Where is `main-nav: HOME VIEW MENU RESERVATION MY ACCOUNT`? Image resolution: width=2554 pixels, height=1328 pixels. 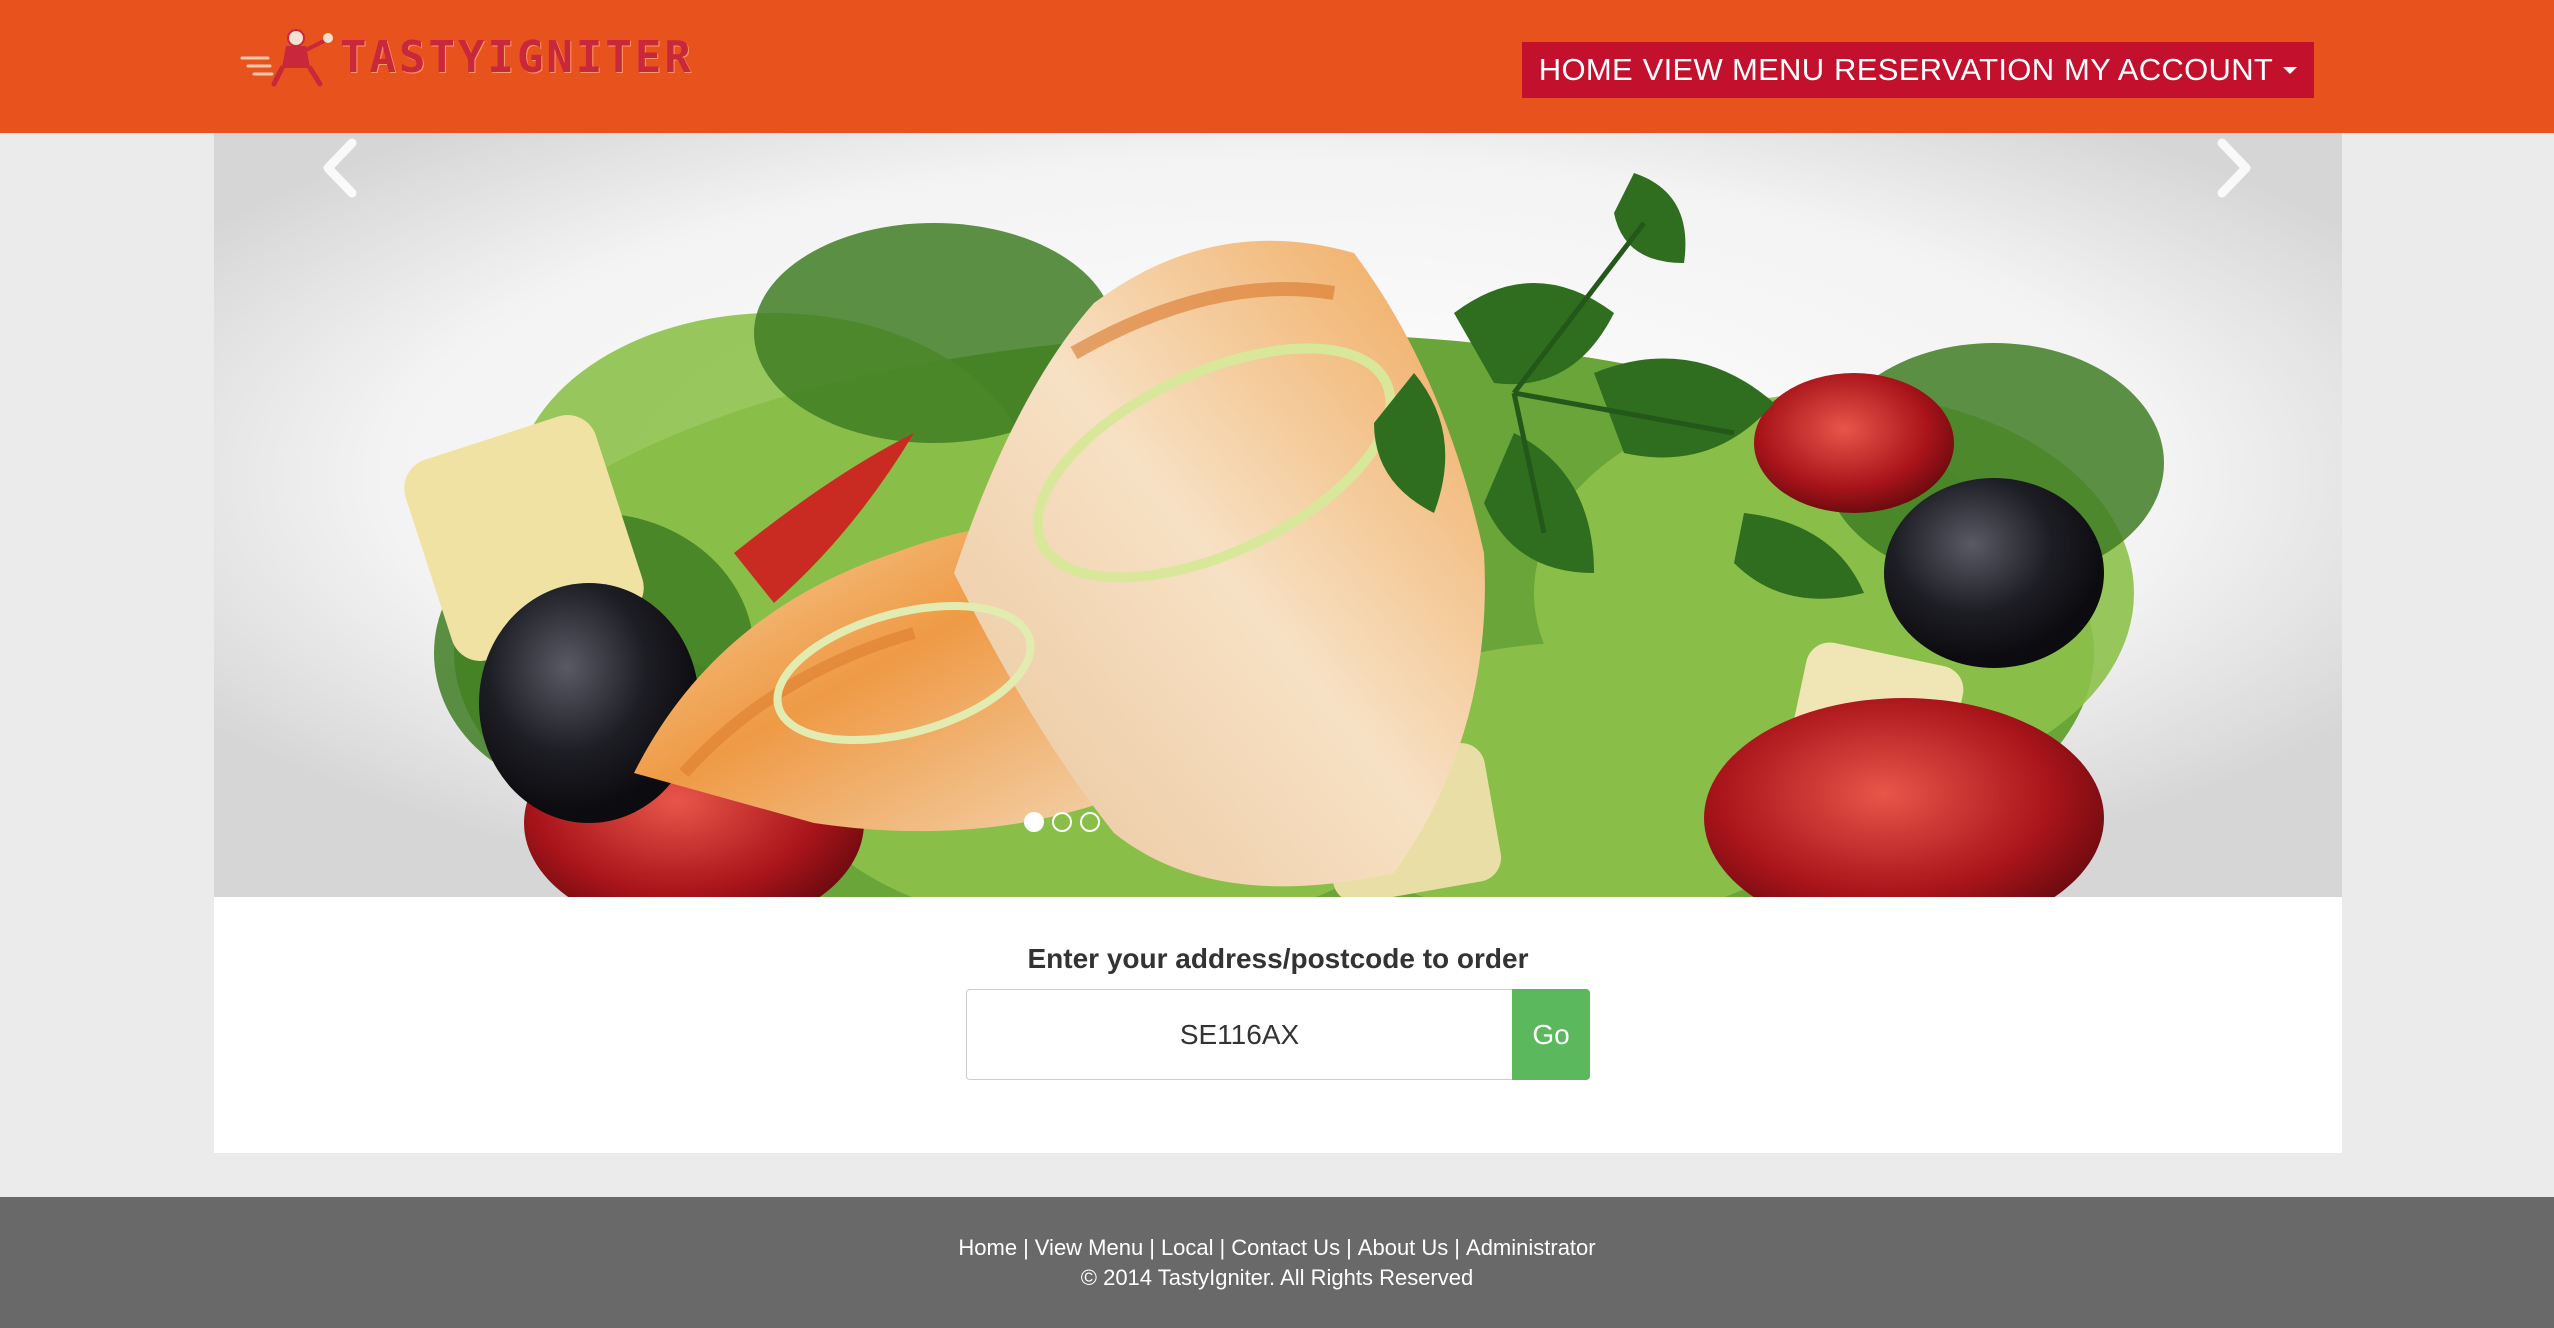 main-nav: HOME VIEW MENU RESERVATION MY ACCOUNT is located at coordinates (1918, 70).